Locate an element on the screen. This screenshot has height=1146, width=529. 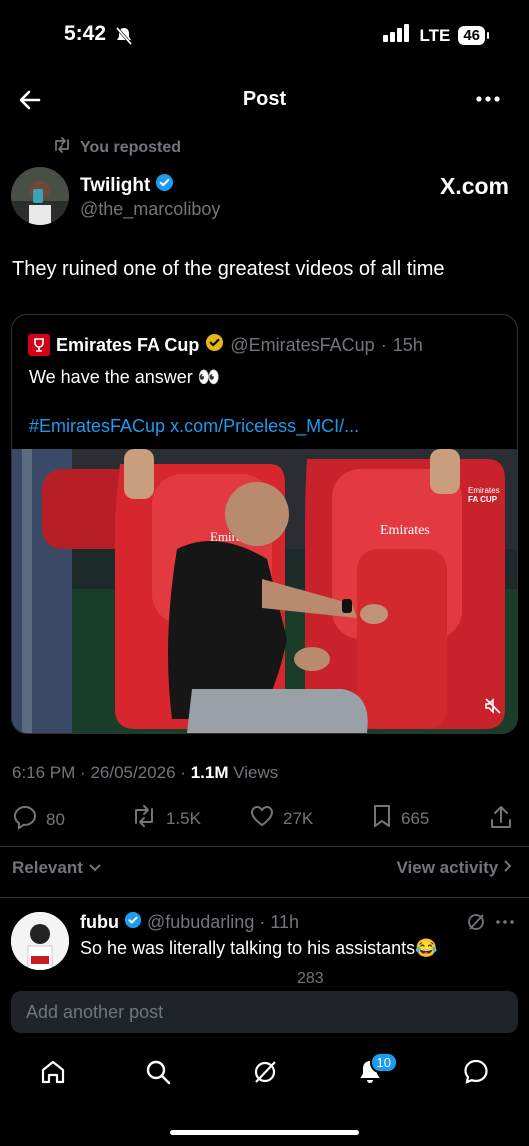
reply-like-count: 283 is located at coordinates (310, 977).